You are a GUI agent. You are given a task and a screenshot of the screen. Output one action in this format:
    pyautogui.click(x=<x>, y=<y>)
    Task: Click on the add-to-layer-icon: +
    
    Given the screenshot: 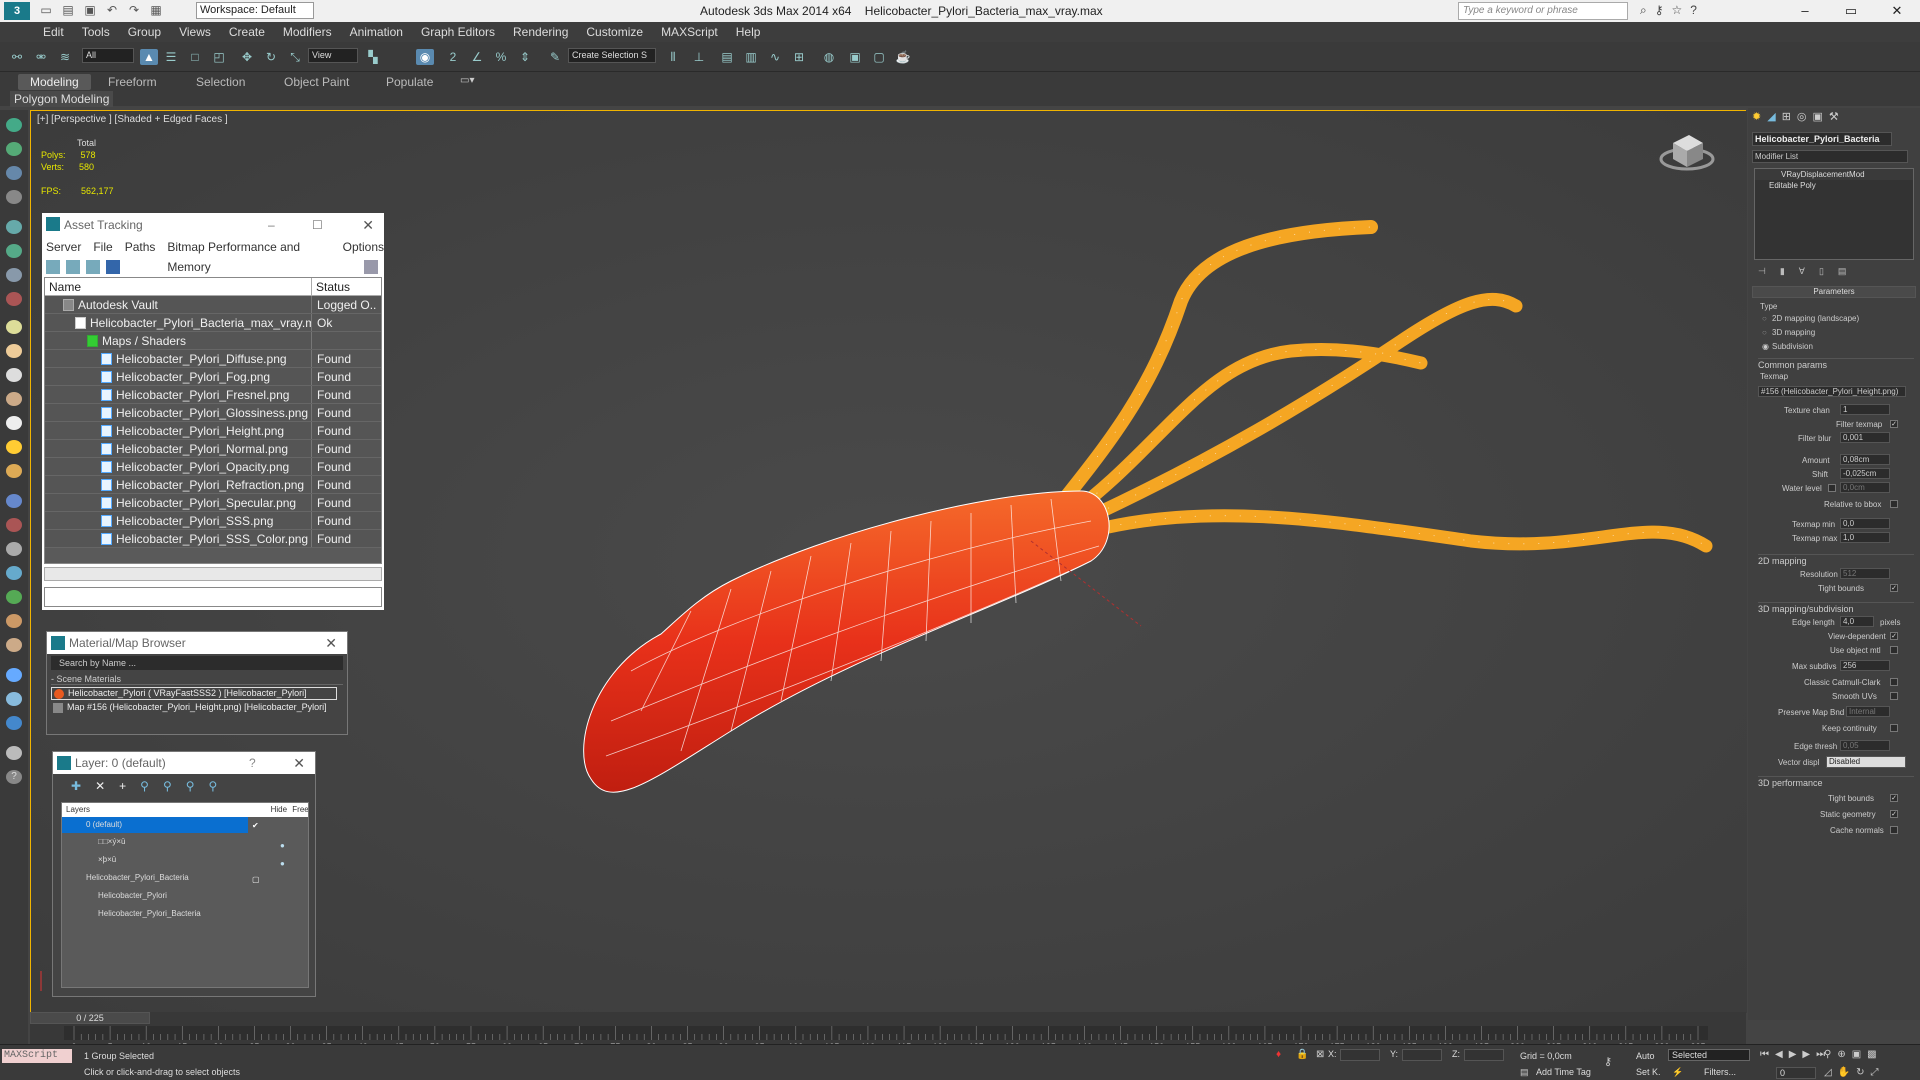 What is the action you would take?
    pyautogui.click(x=122, y=786)
    